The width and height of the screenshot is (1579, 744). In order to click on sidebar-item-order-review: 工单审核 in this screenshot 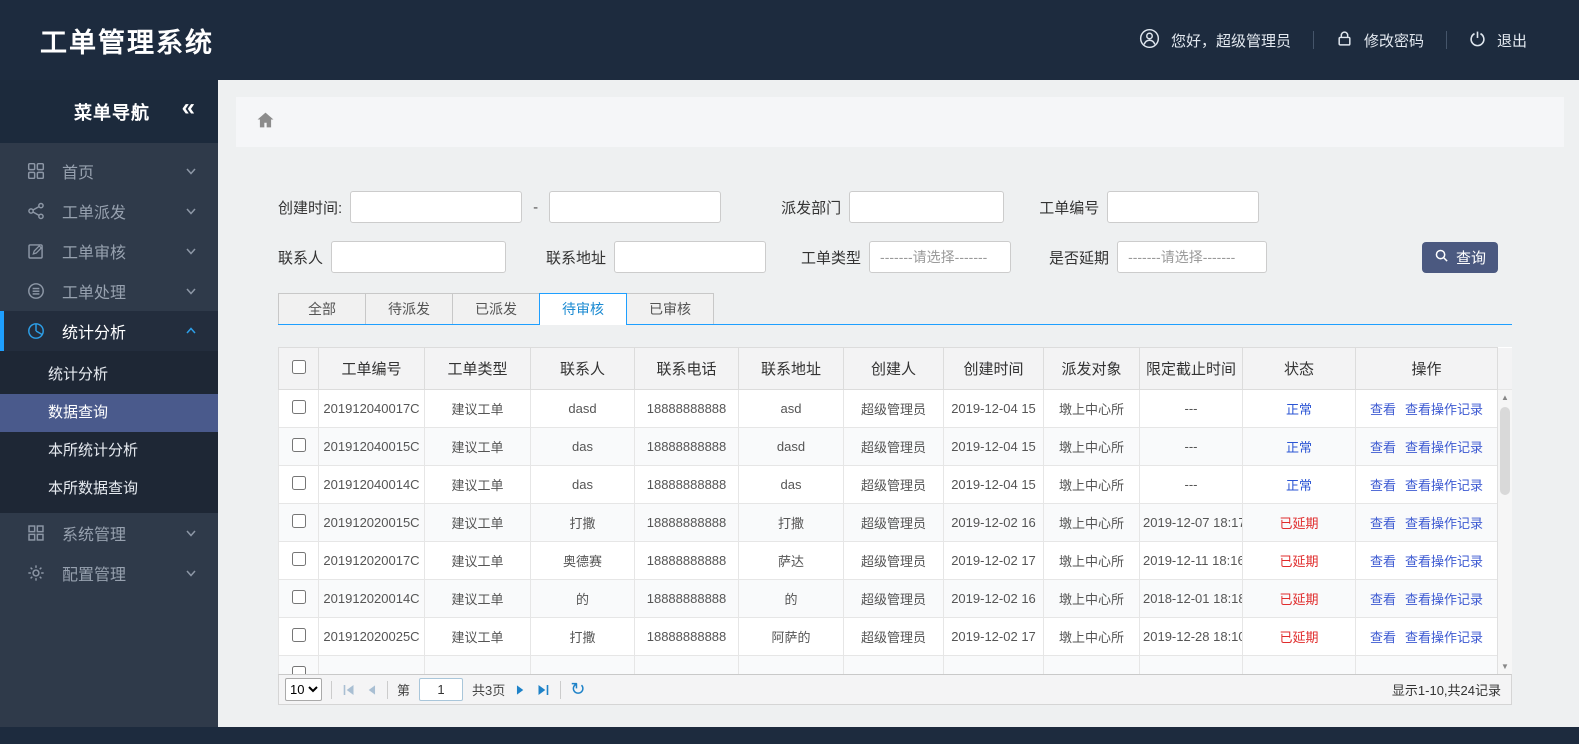, I will do `click(109, 251)`.